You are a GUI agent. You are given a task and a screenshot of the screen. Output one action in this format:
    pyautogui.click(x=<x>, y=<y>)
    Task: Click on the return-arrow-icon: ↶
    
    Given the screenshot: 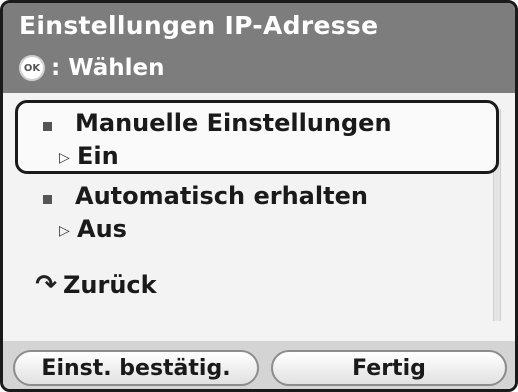 What is the action you would take?
    pyautogui.click(x=46, y=285)
    